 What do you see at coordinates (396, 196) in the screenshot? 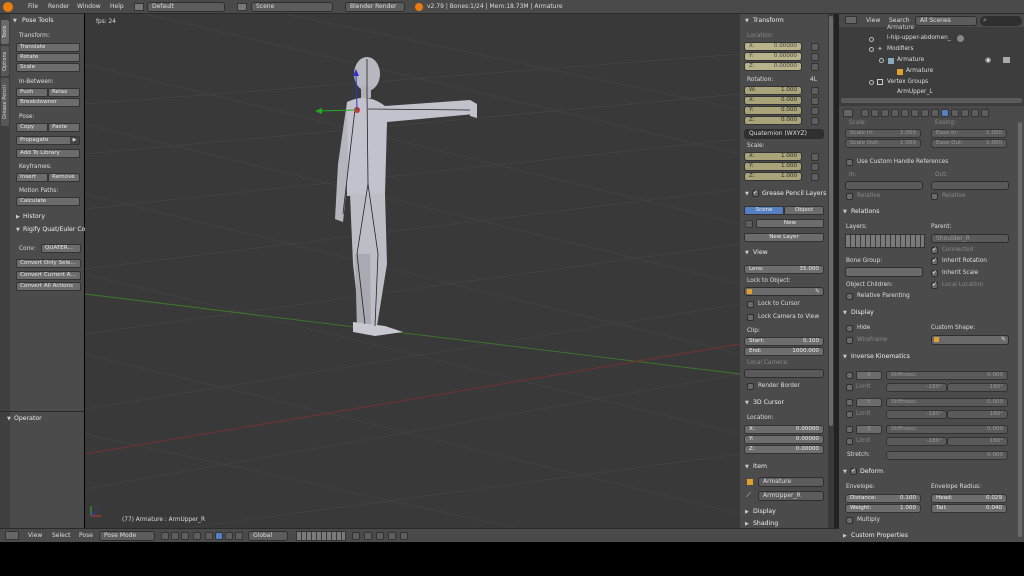
I see `character-model` at bounding box center [396, 196].